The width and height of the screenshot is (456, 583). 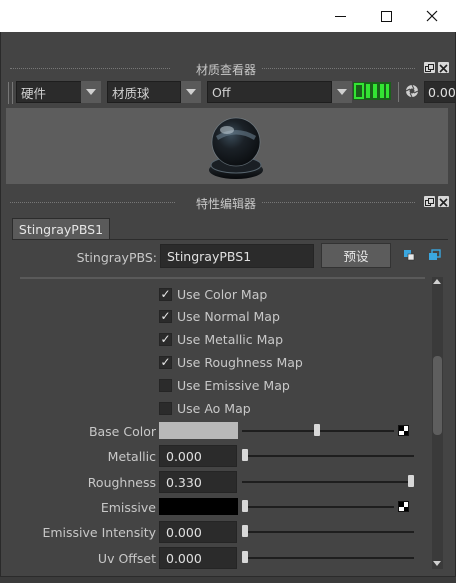 I want to click on copy-tab-icon, so click(x=435, y=254).